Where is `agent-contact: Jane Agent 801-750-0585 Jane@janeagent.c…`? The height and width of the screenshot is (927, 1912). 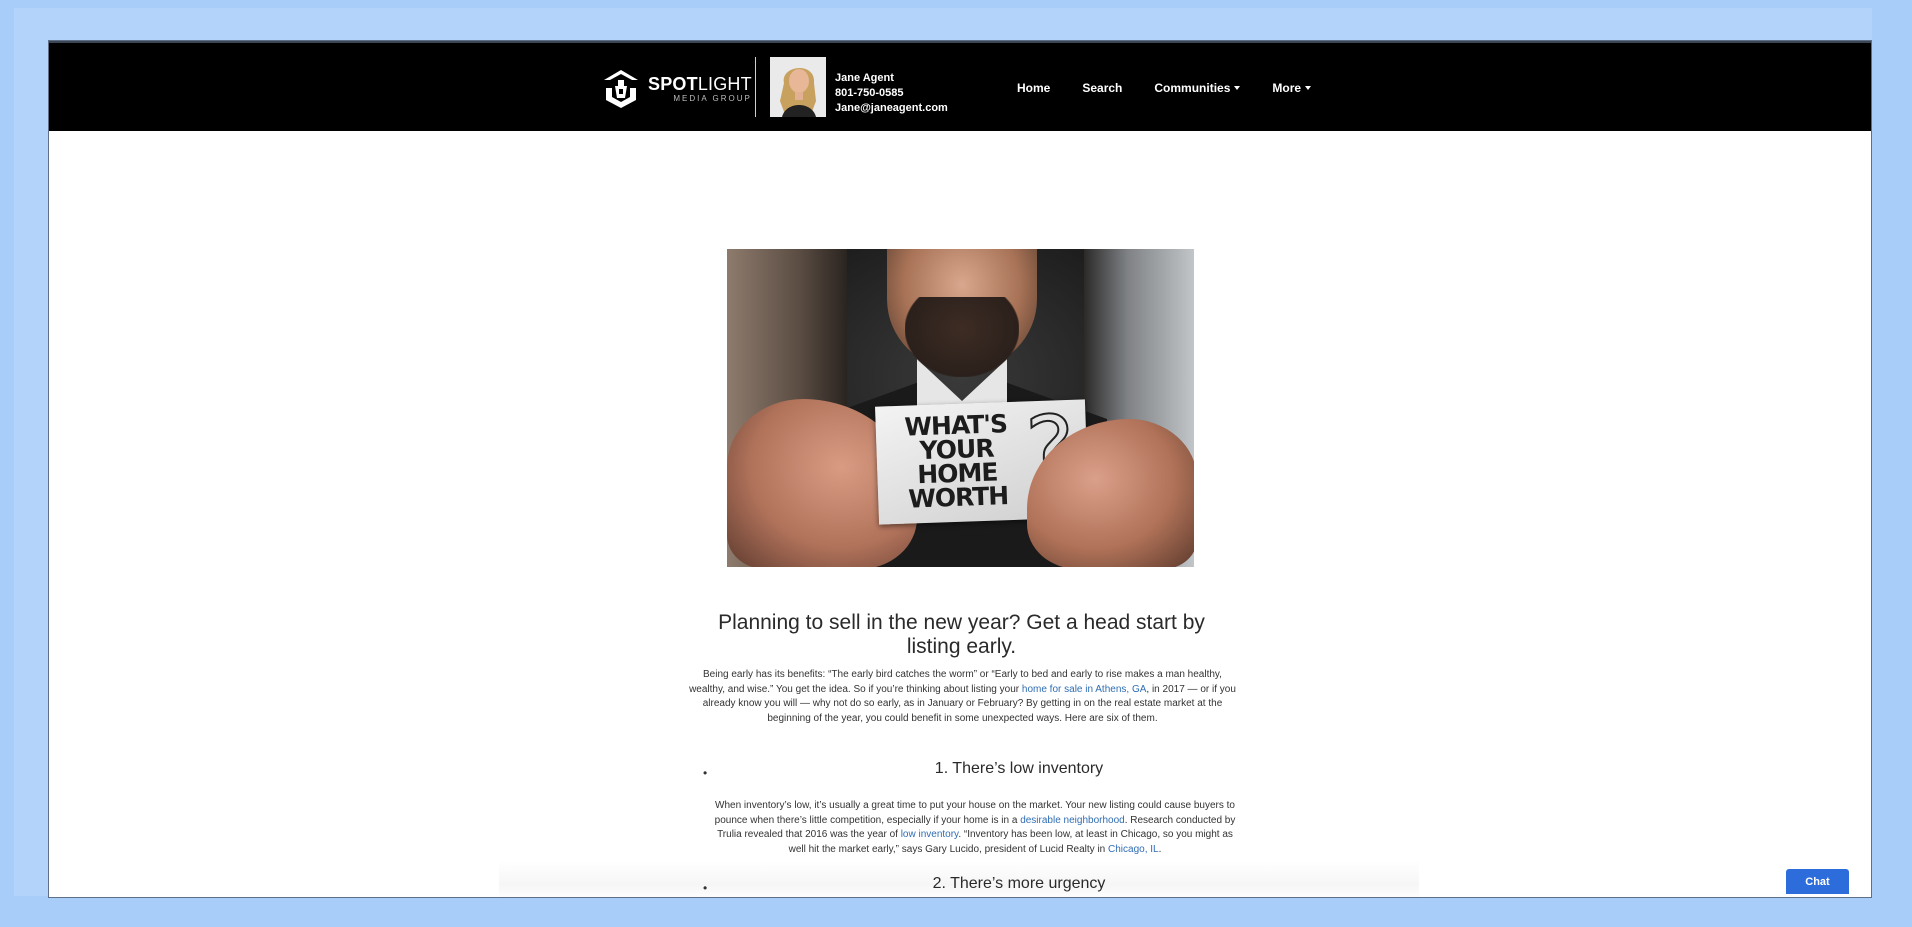 agent-contact: Jane Agent 801-750-0585 Jane@janeagent.c… is located at coordinates (891, 93).